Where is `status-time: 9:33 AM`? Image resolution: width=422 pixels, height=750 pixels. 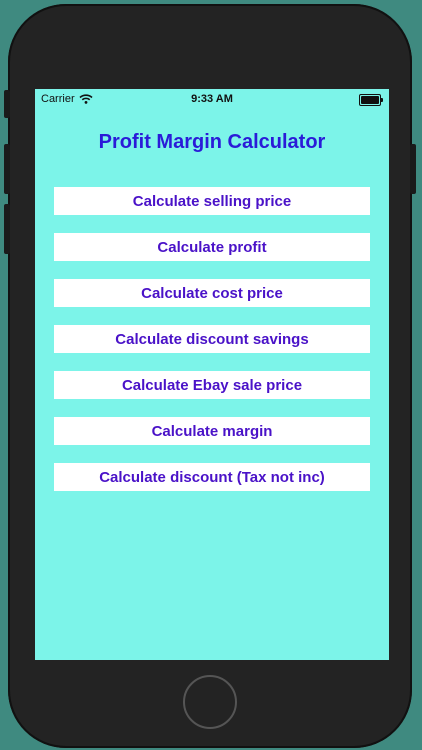 status-time: 9:33 AM is located at coordinates (212, 99).